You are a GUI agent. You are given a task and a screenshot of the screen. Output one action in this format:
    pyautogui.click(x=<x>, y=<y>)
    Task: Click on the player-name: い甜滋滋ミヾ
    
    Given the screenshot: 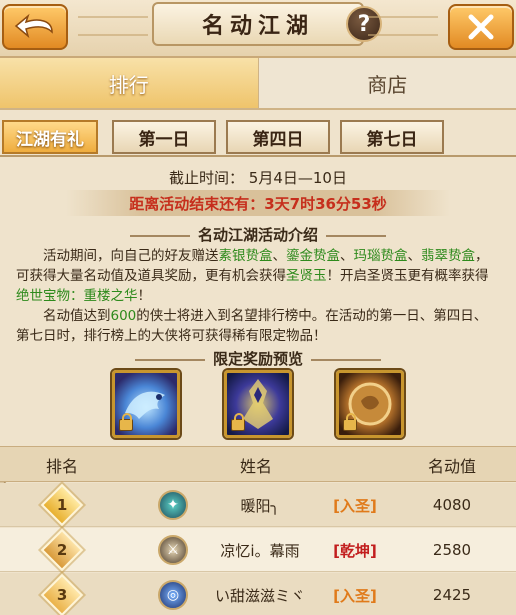 What is the action you would take?
    pyautogui.click(x=259, y=595)
    